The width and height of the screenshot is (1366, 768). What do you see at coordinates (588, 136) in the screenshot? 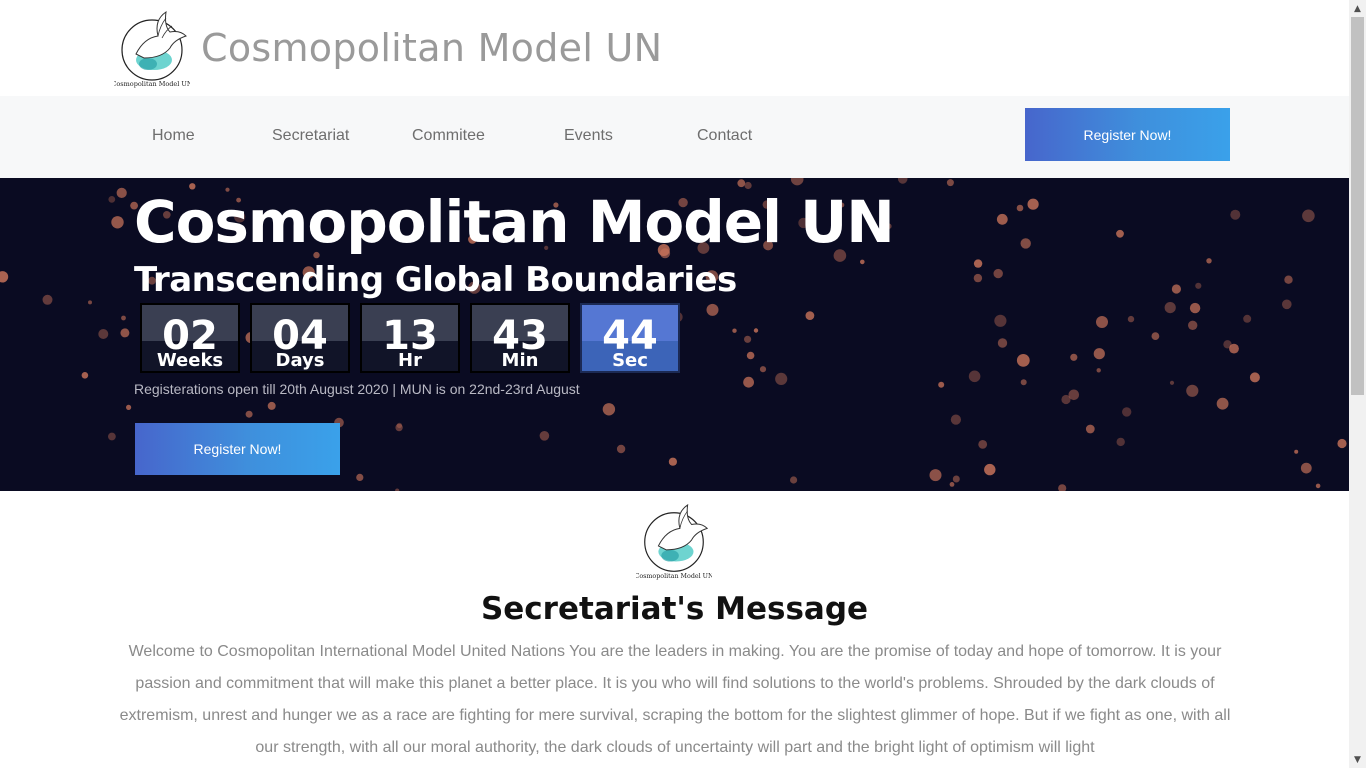
I see `nav-events: Events` at bounding box center [588, 136].